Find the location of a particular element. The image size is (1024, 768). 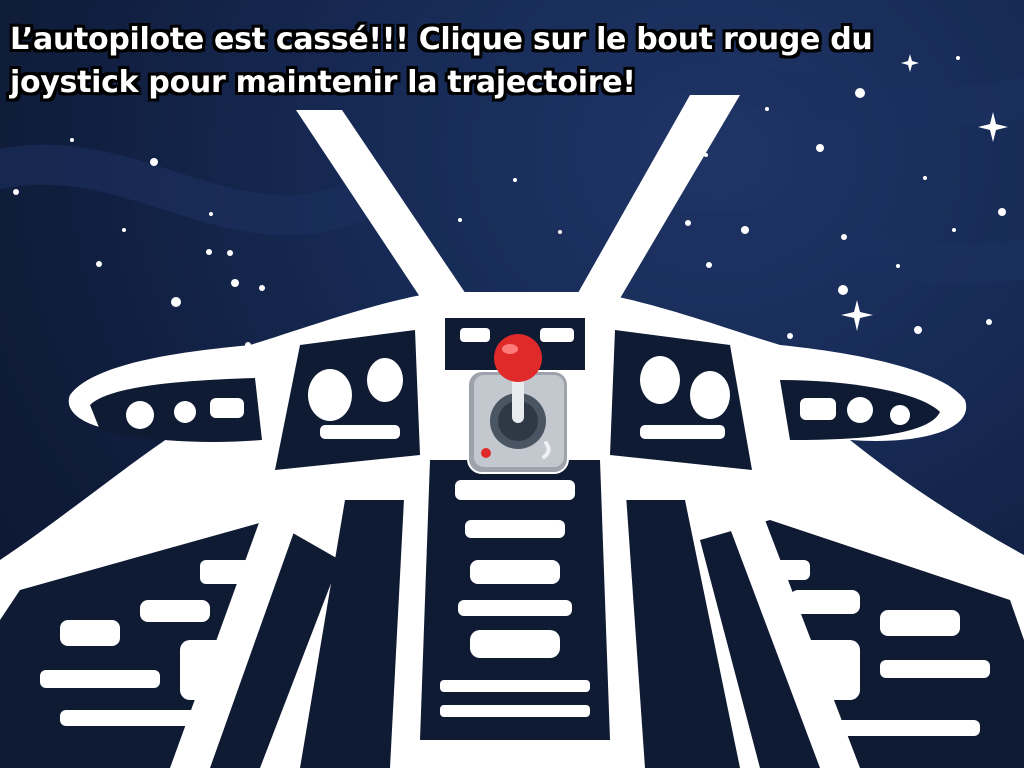

indicator-light is located at coordinates (486, 453).